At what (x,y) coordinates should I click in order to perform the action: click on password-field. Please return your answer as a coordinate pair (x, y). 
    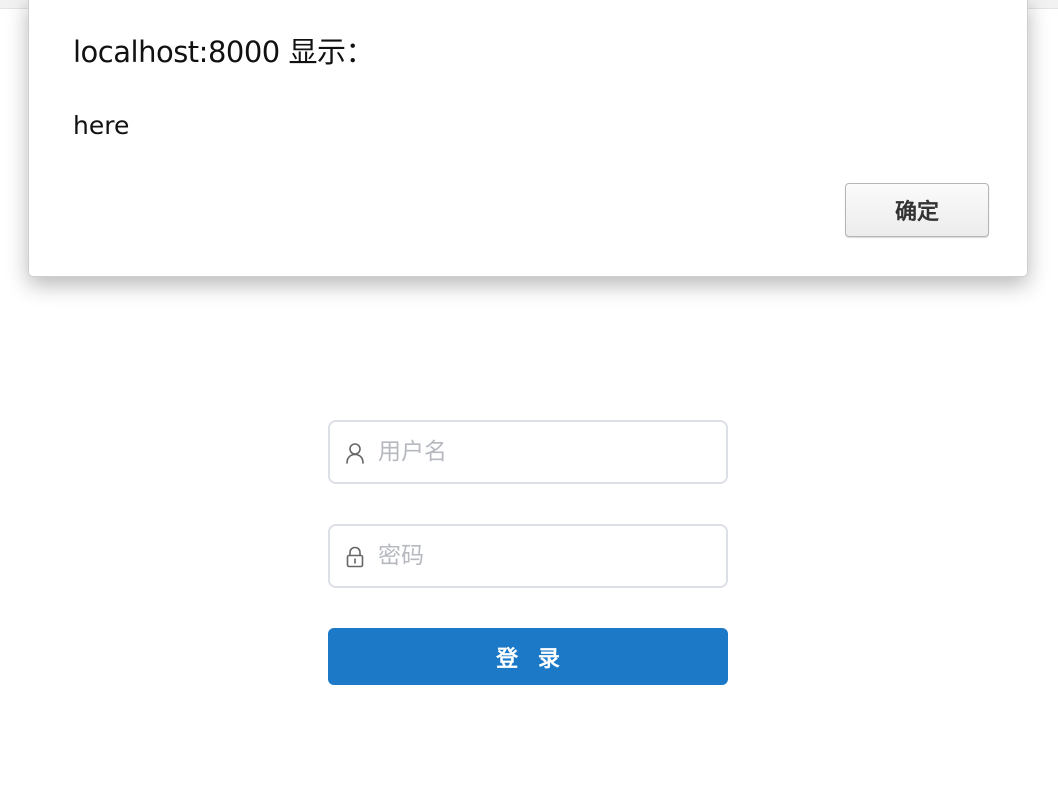
    Looking at the image, I should click on (528, 556).